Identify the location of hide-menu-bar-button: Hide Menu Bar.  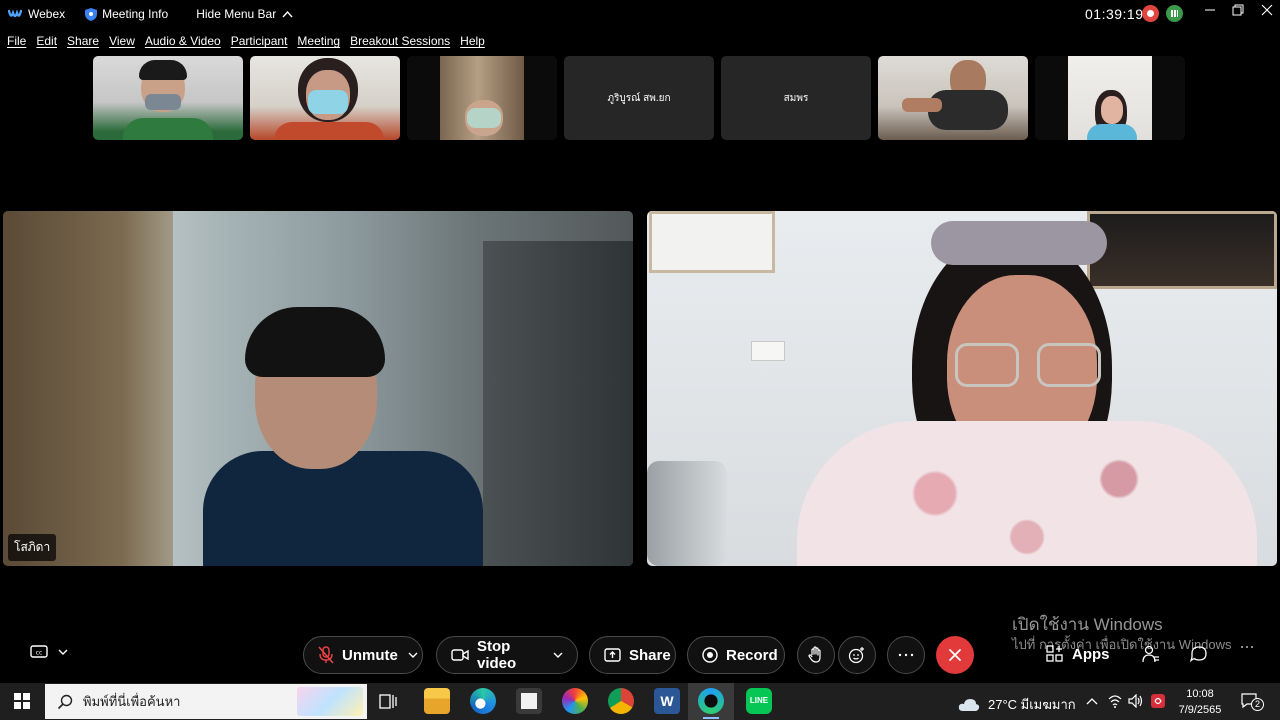
(244, 14).